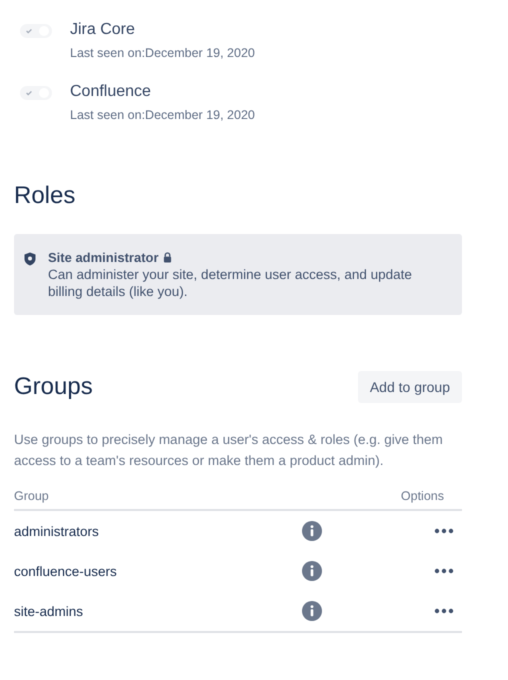 The width and height of the screenshot is (508, 680). Describe the element at coordinates (53, 387) in the screenshot. I see `section-heading: Groups` at that location.